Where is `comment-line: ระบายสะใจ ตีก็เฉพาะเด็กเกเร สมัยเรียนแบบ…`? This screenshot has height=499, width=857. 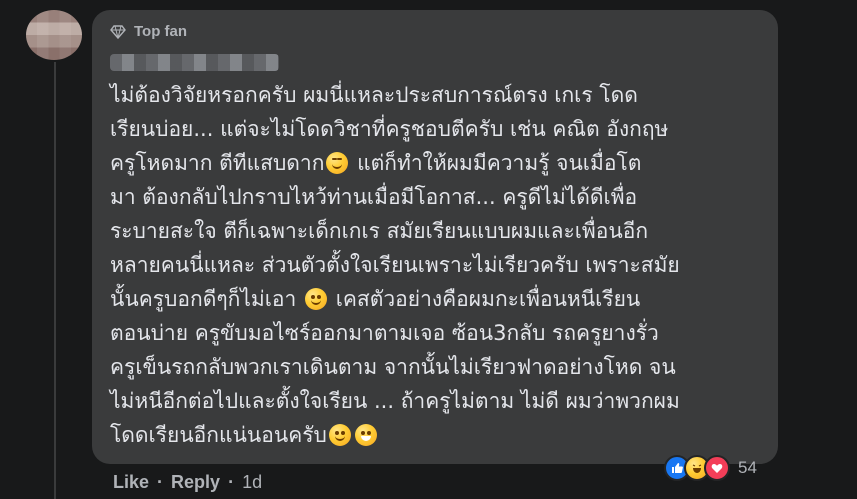 comment-line: ระบายสะใจ ตีก็เฉพาะเด็กเกเร สมัยเรียนแบบ… is located at coordinates (379, 231).